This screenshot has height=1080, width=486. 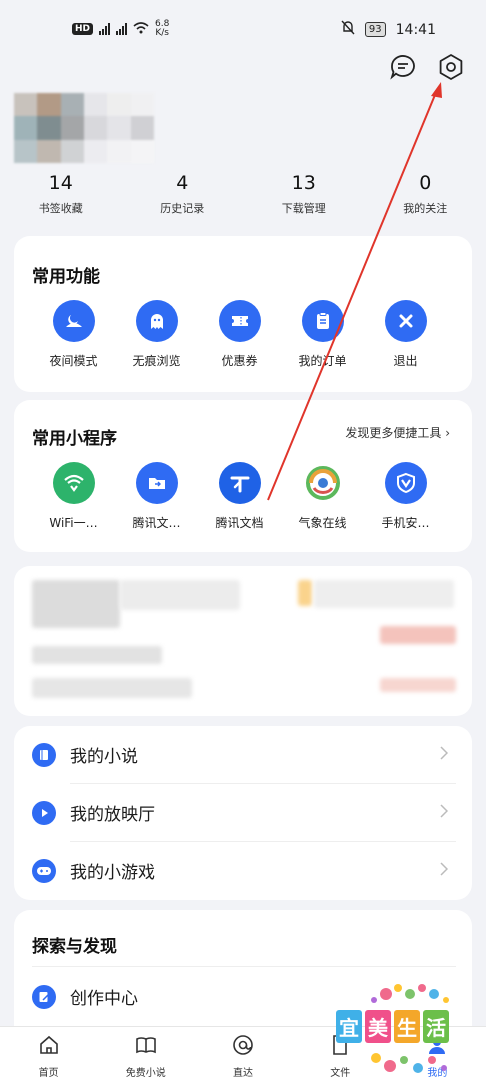 I want to click on close-icon, so click(x=405, y=321).